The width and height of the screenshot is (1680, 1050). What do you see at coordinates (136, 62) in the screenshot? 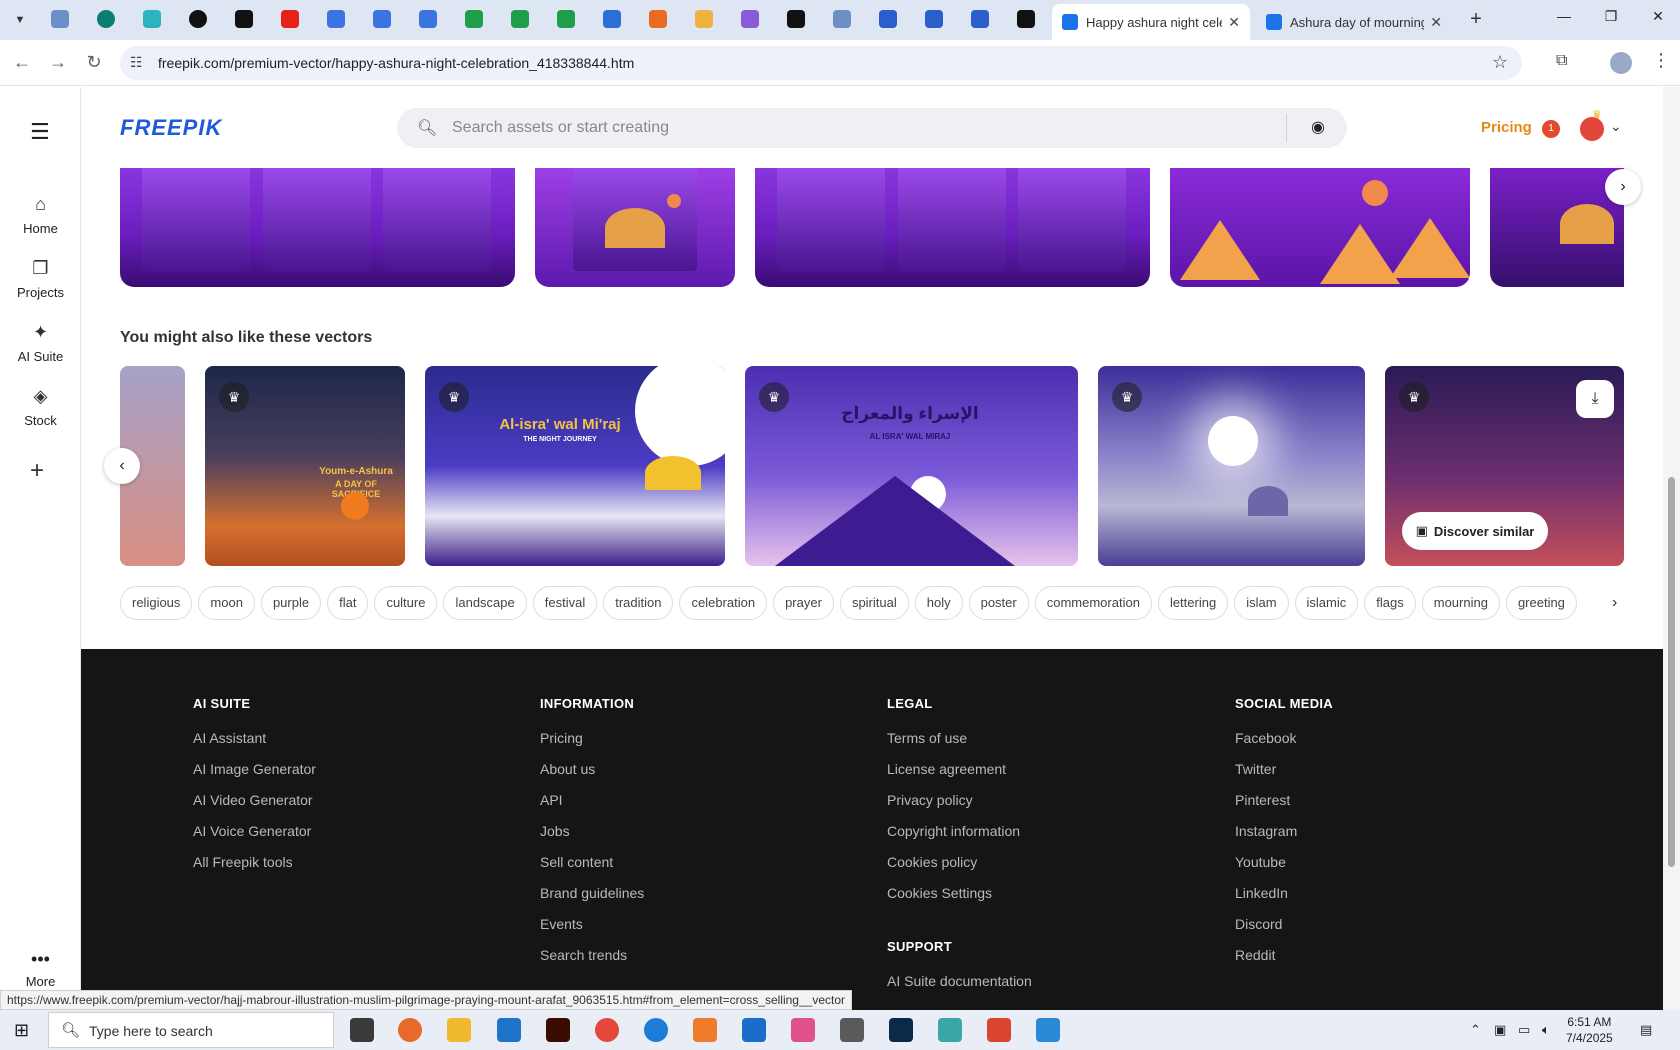
I see `site-info-icon: ☷` at bounding box center [136, 62].